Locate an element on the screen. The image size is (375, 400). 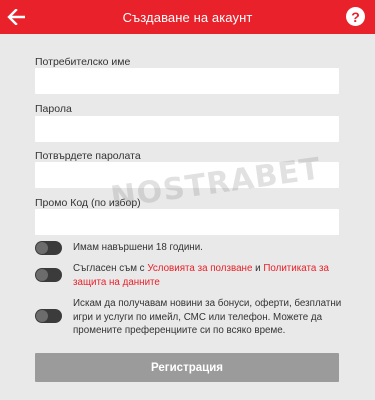
arrow-left-icon is located at coordinates (16, 17).